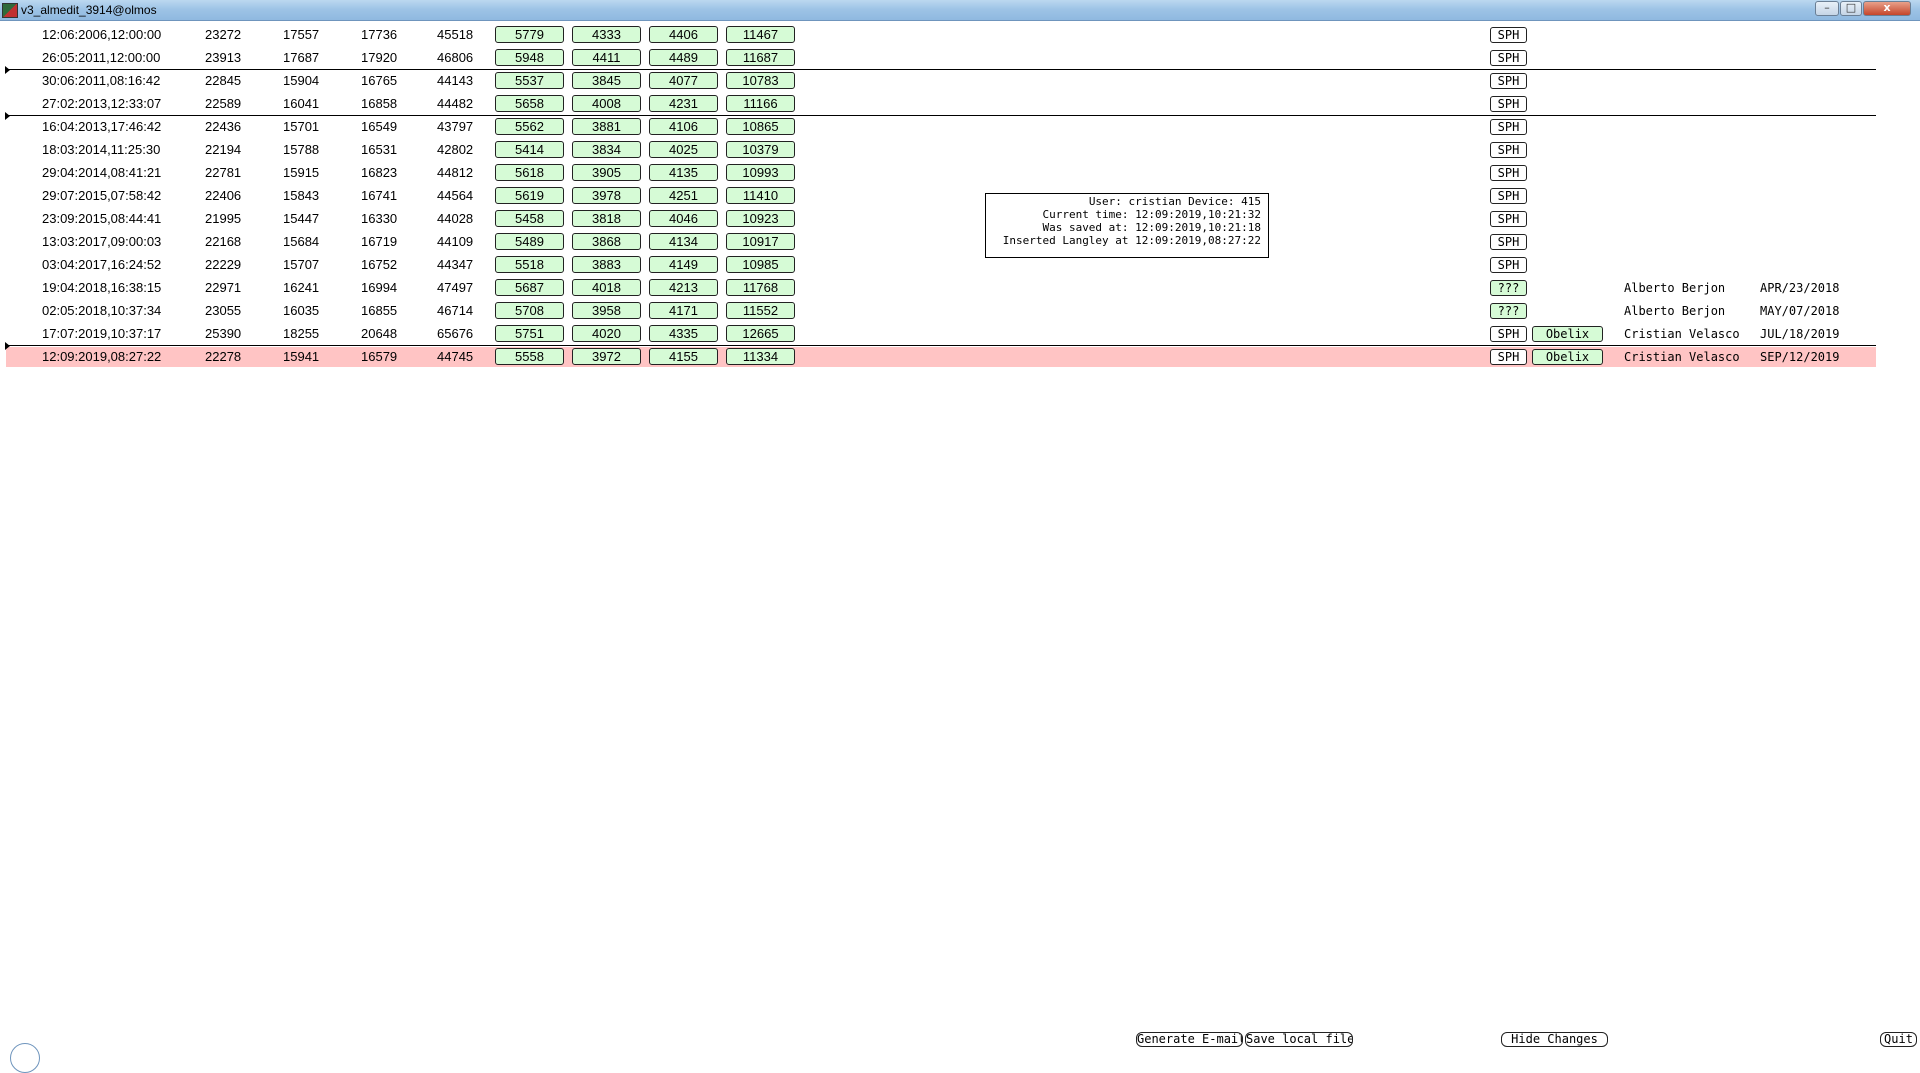 The width and height of the screenshot is (1920, 1073). What do you see at coordinates (606, 241) in the screenshot?
I see `value-button-2: 3868` at bounding box center [606, 241].